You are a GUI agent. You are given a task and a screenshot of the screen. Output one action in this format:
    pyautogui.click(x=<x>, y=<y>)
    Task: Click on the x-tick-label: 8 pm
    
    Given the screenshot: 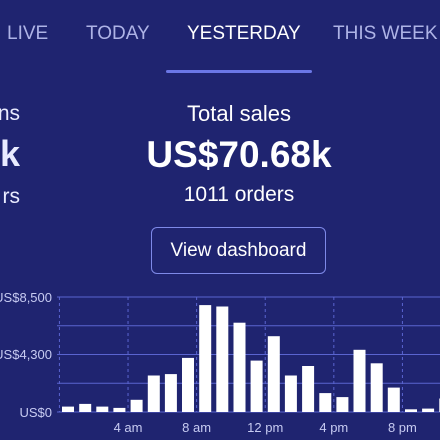 What is the action you would take?
    pyautogui.click(x=402, y=427)
    